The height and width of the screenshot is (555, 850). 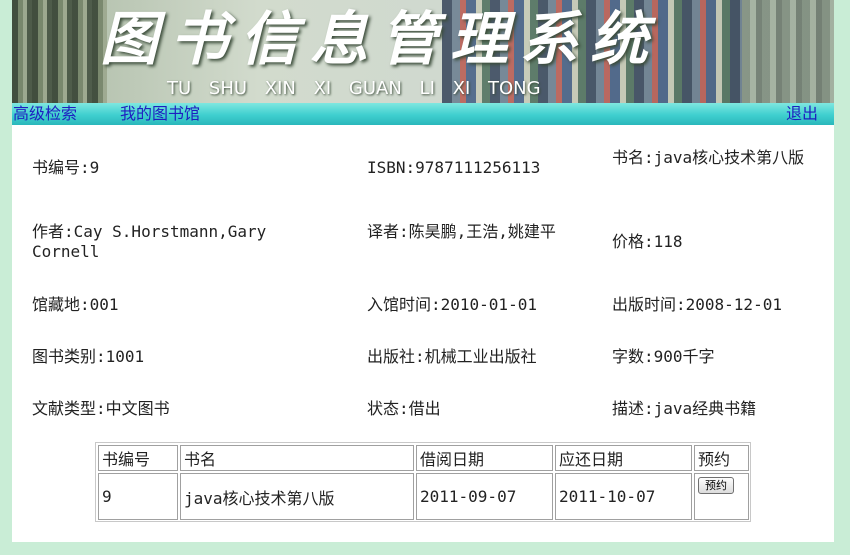 I want to click on bookshelf-image-far-right, so click(x=788, y=51).